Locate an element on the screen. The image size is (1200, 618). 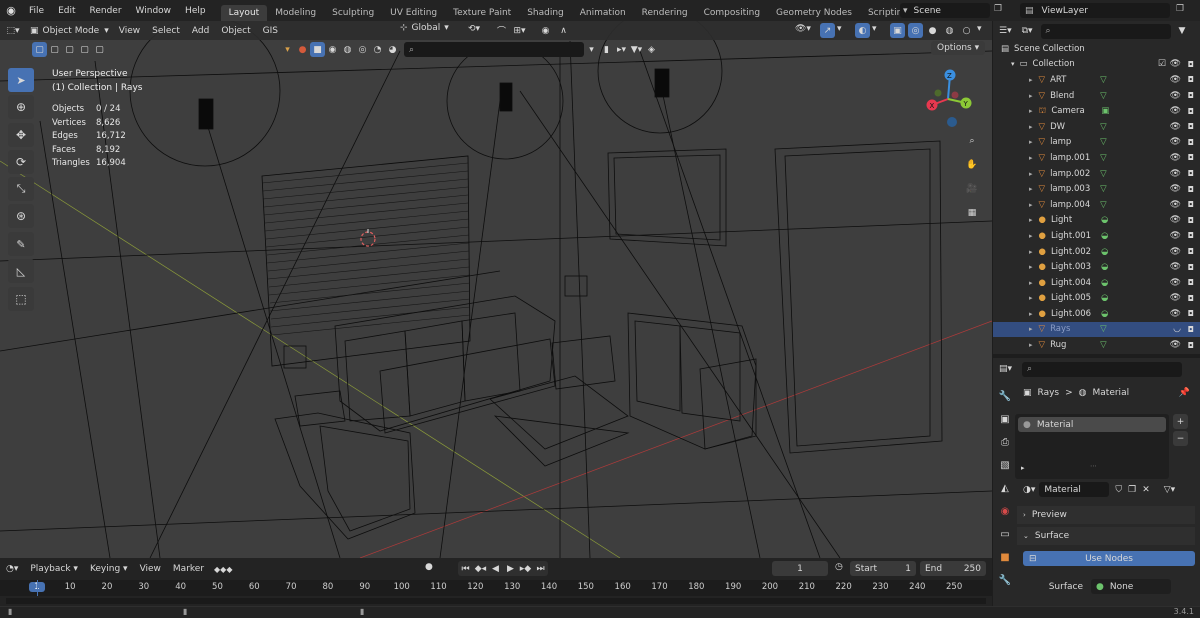
material-shading-icon: ◍ is located at coordinates (949, 30).